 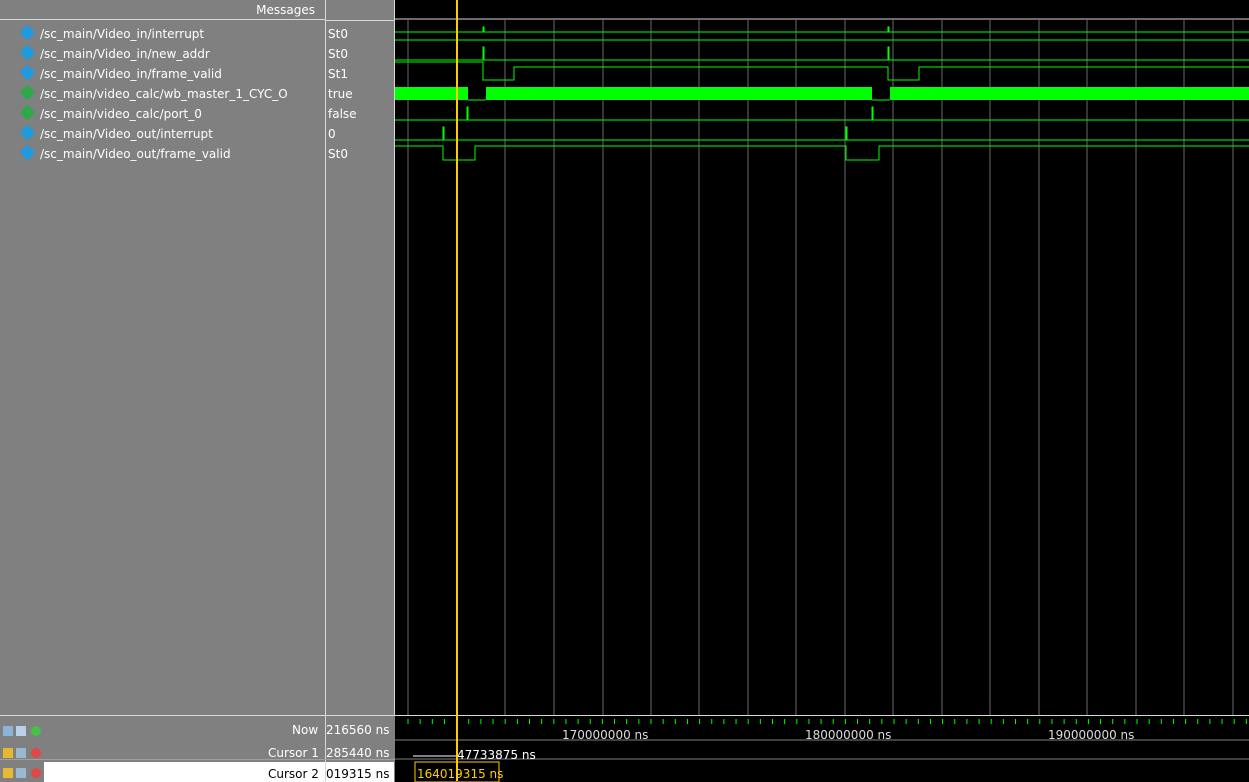 What do you see at coordinates (360, 357) in the screenshot?
I see `signal-values-pane: St0 St0 St1 true false 0 St0` at bounding box center [360, 357].